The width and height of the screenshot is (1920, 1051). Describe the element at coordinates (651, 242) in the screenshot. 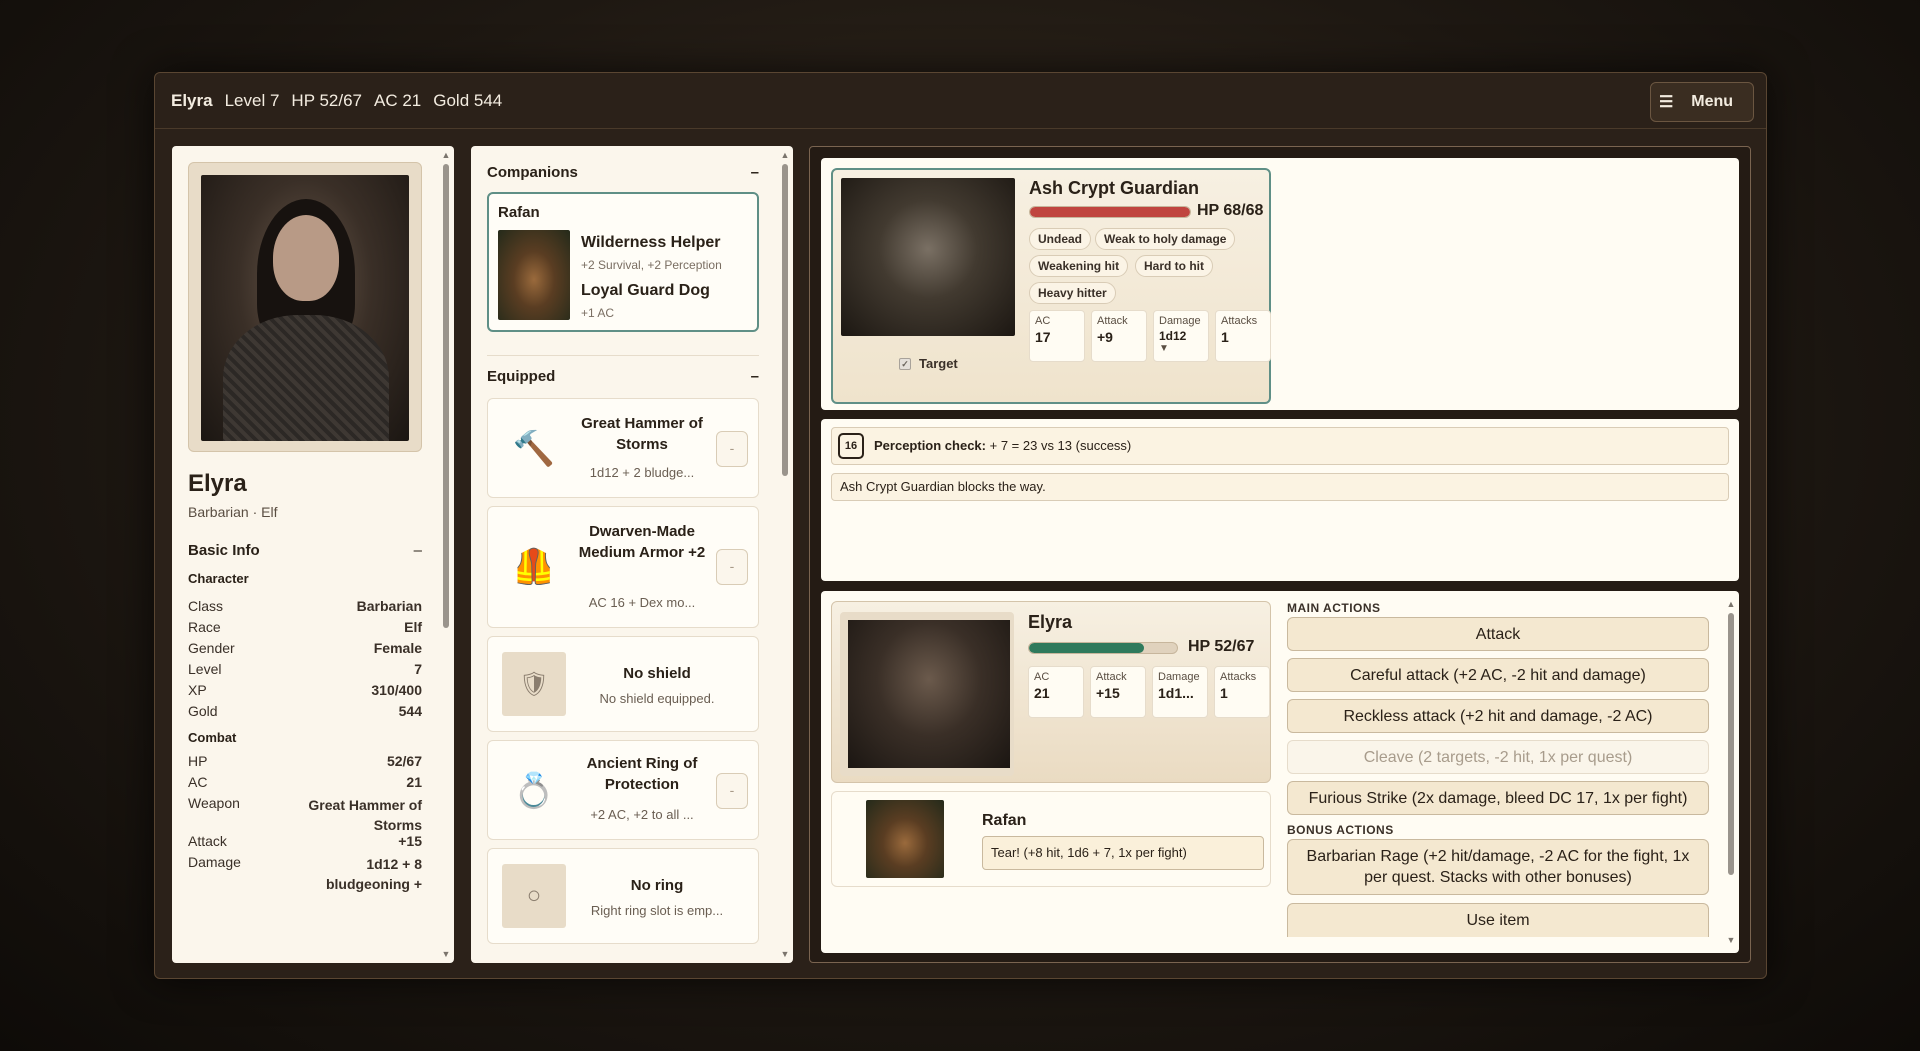

I see `companion-trait-1: Wilderness Helper` at that location.